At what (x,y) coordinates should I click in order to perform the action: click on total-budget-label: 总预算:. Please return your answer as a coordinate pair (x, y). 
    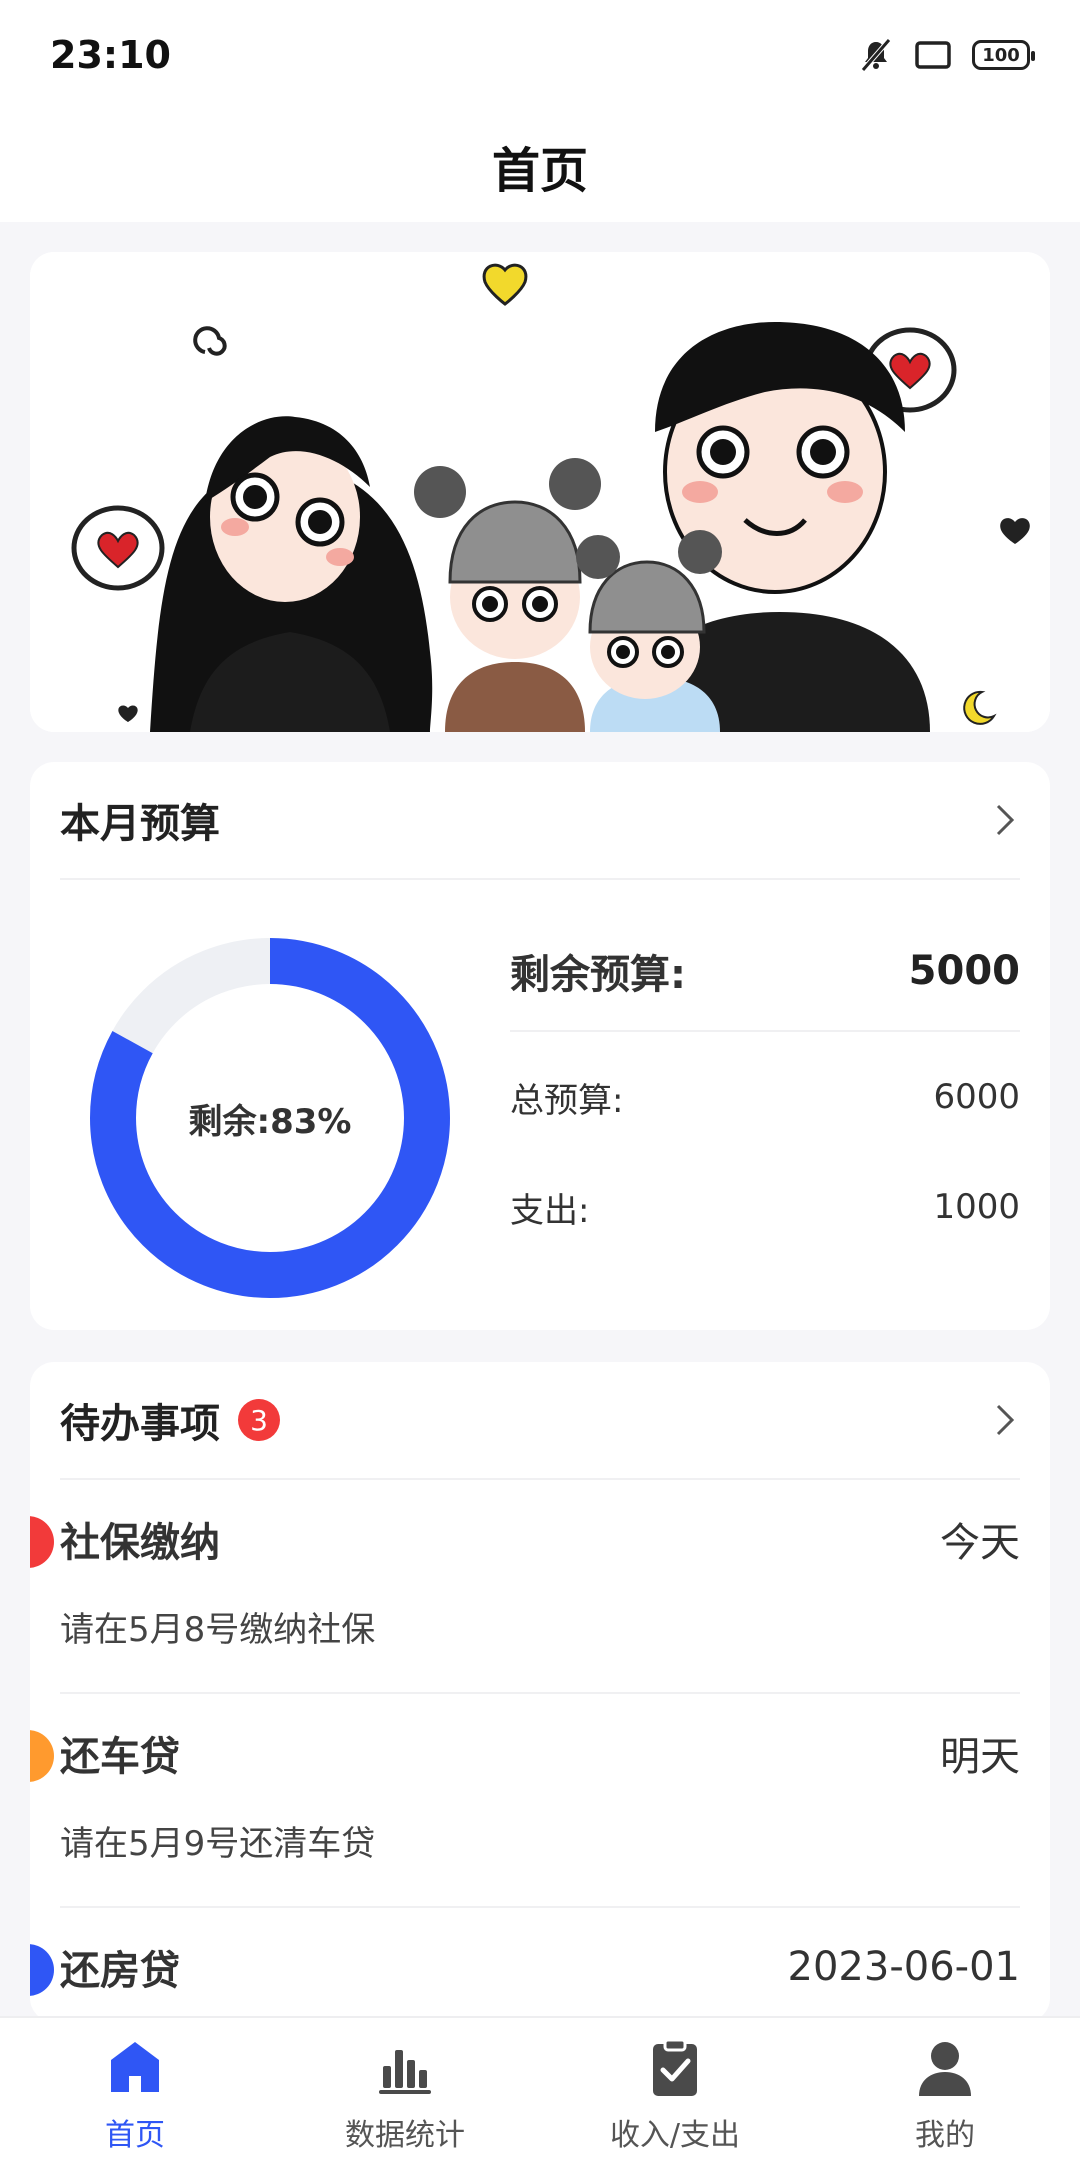
    Looking at the image, I should click on (567, 1100).